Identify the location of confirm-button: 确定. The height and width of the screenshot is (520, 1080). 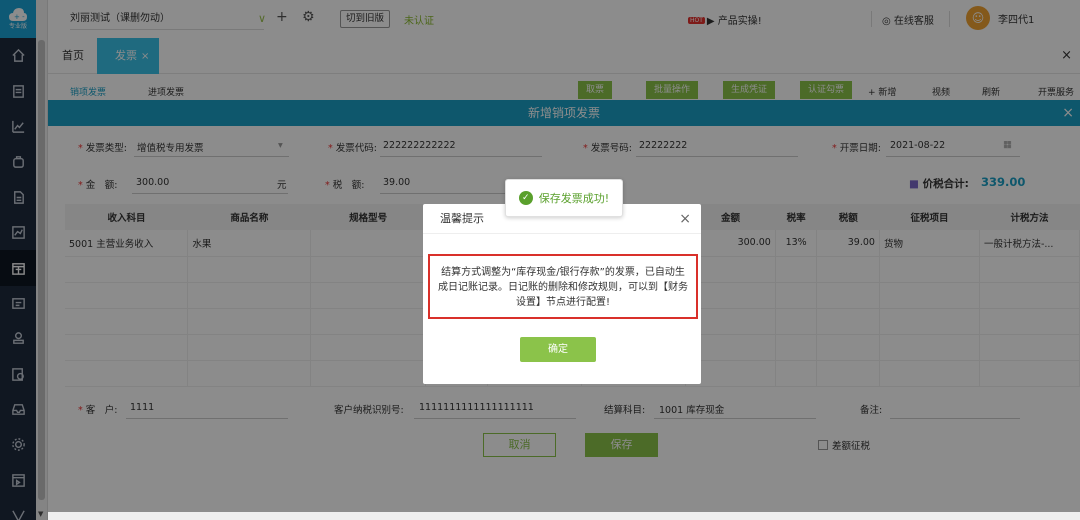
(558, 349).